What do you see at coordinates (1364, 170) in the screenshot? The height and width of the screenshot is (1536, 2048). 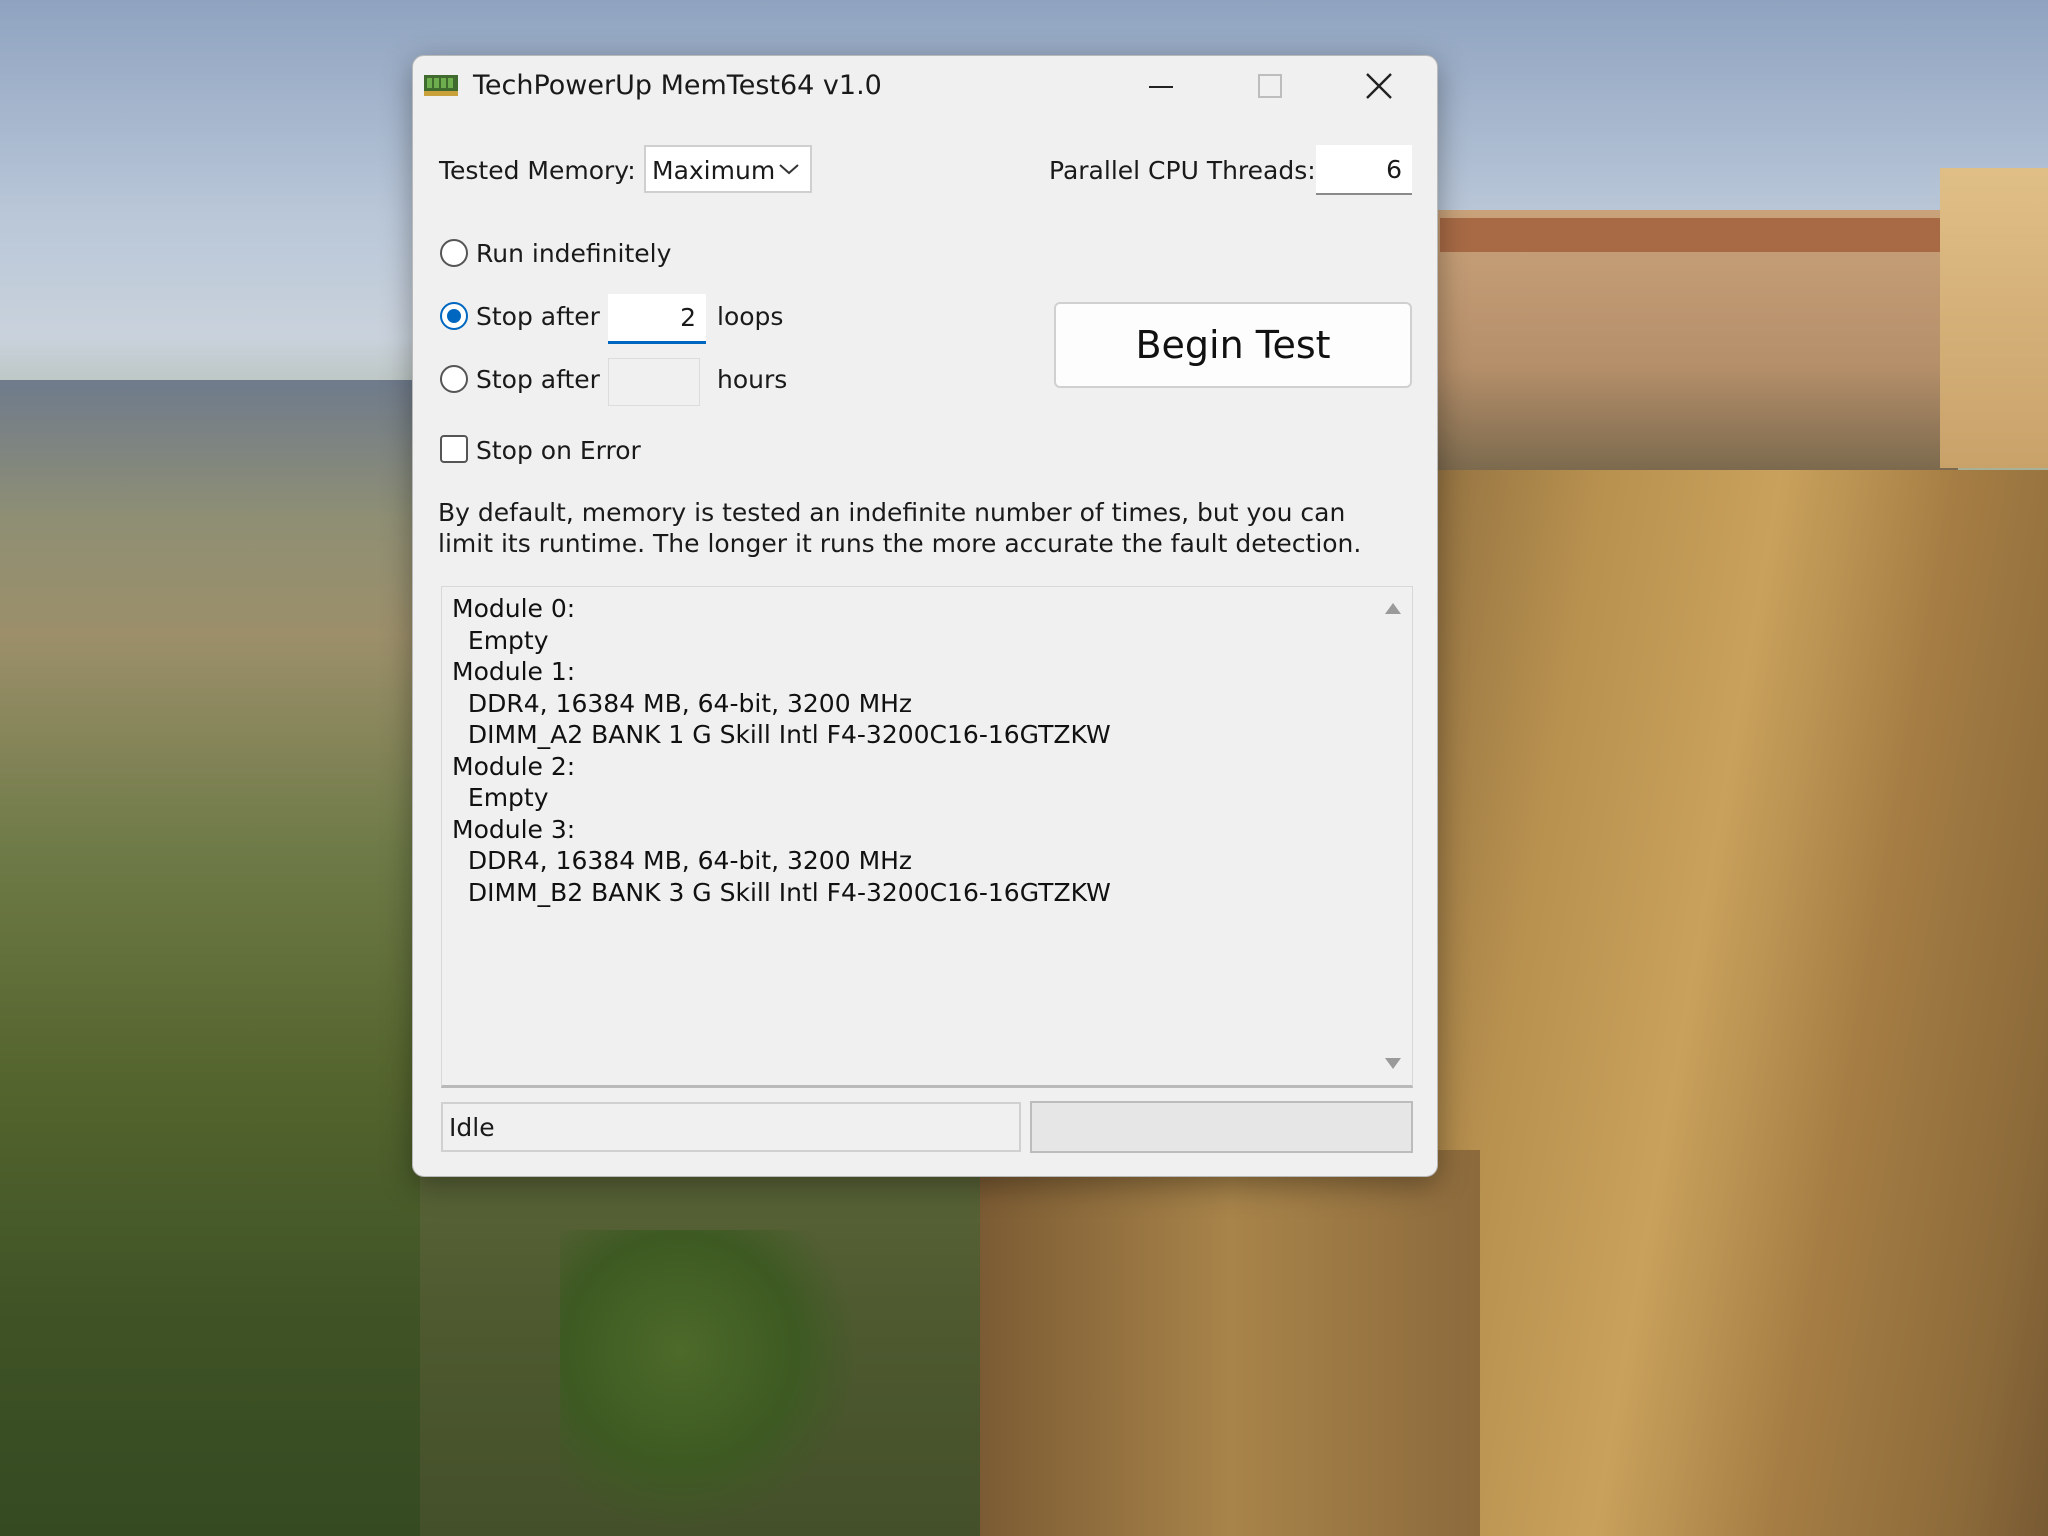 I see `threads-input` at bounding box center [1364, 170].